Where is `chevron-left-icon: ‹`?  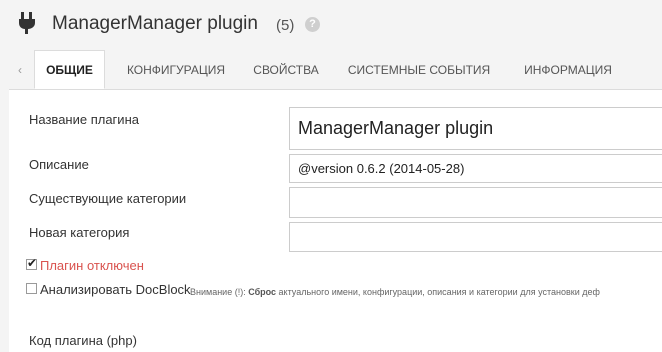
chevron-left-icon: ‹ is located at coordinates (20, 70).